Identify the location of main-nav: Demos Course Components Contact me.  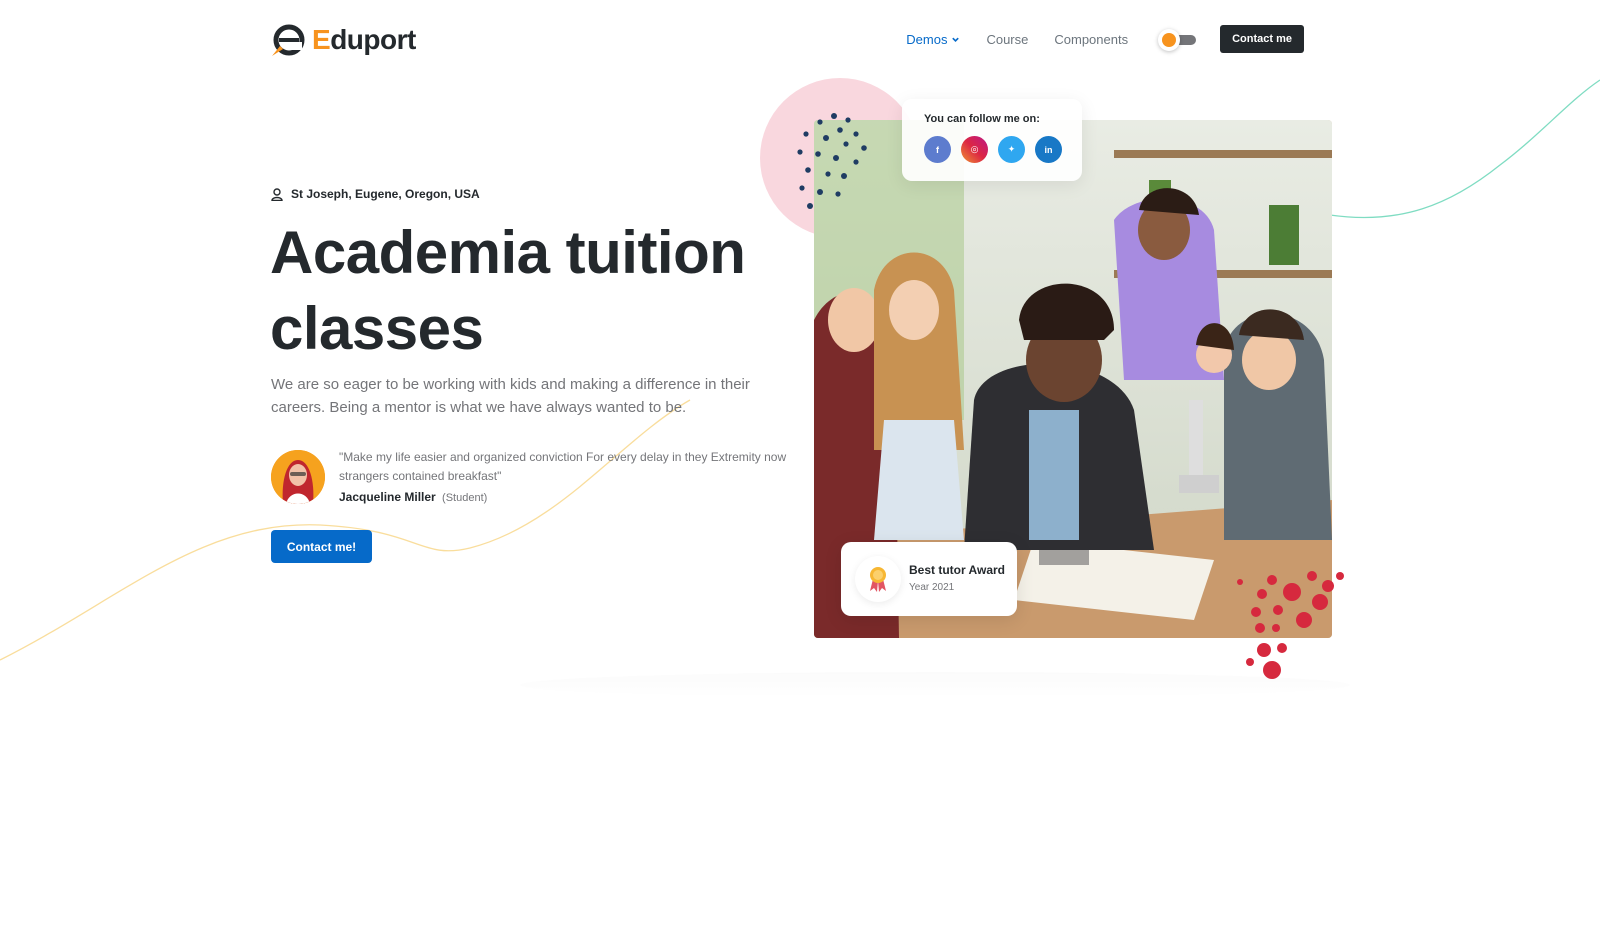
(1092, 39).